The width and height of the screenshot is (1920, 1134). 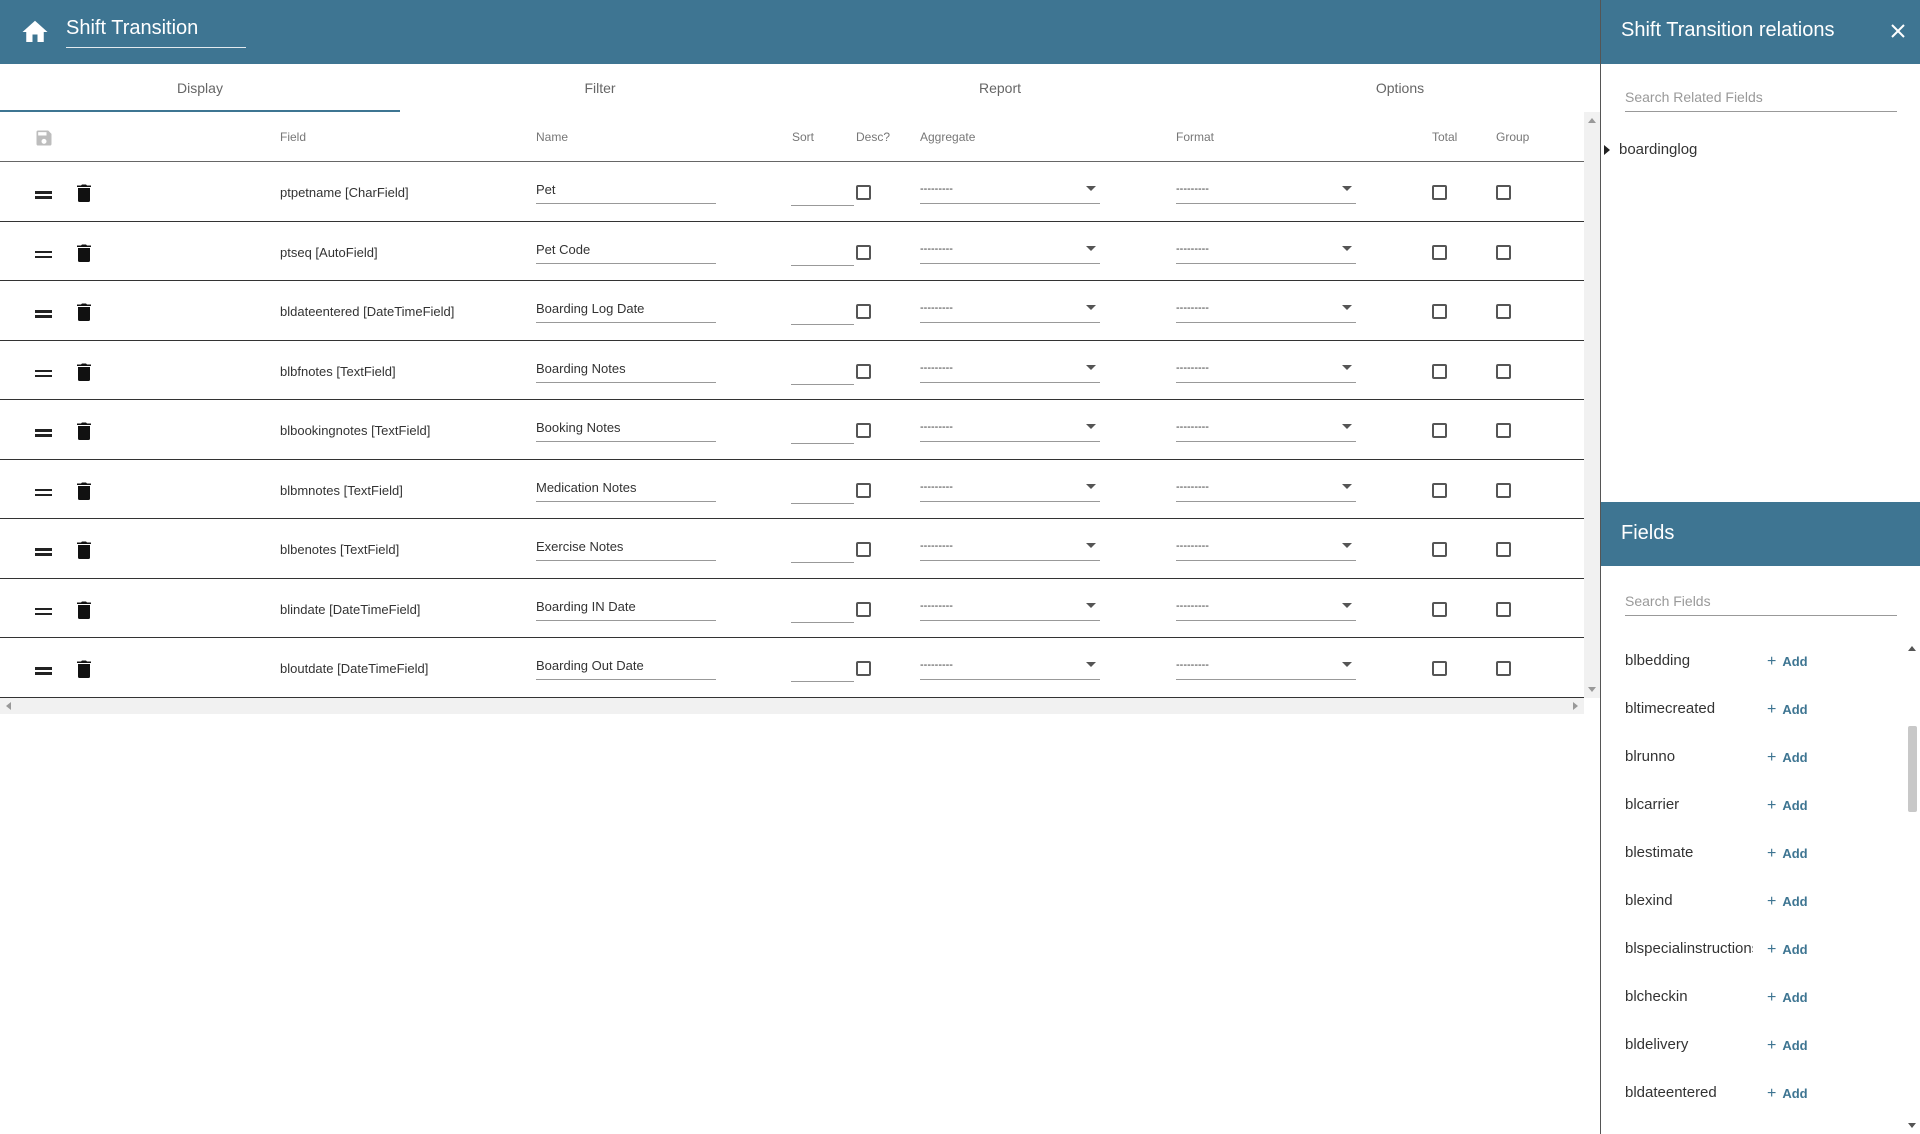 I want to click on table-horizontal-scrollbar, so click(x=792, y=706).